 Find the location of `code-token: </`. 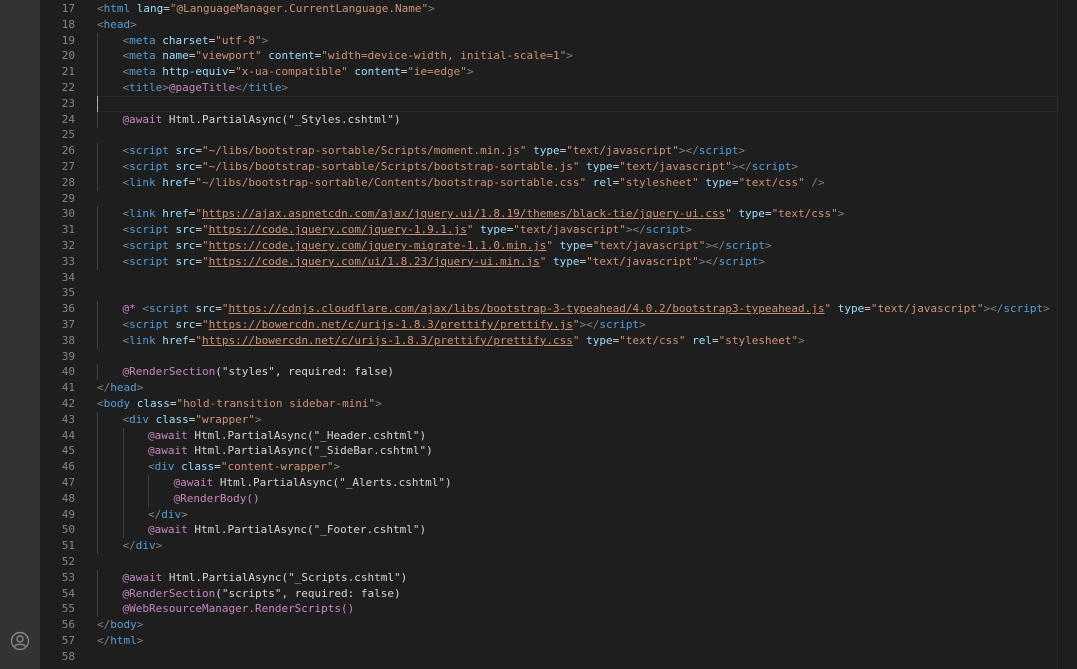

code-token: </ is located at coordinates (104, 625).